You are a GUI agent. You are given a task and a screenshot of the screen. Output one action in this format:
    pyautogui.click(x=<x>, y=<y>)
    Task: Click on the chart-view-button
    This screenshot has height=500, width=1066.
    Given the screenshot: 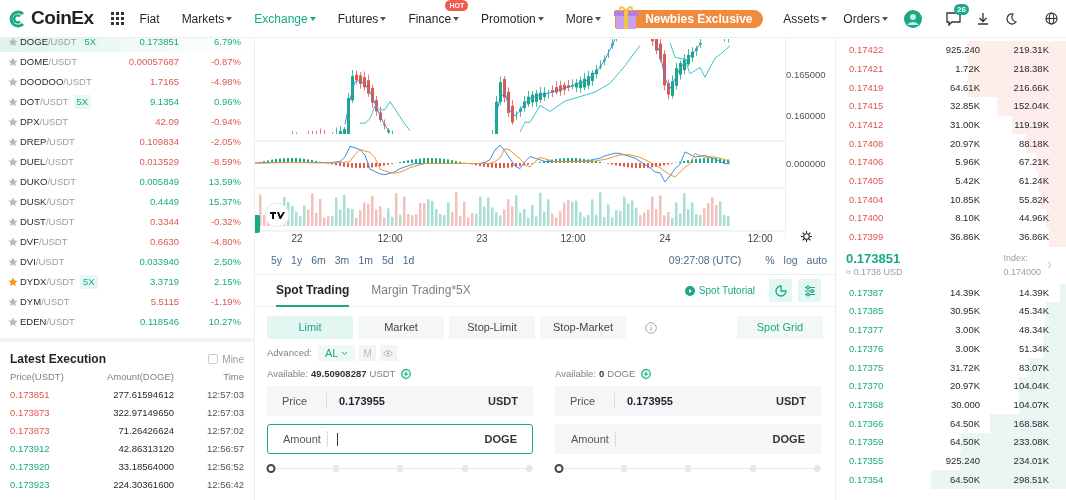 What is the action you would take?
    pyautogui.click(x=780, y=290)
    